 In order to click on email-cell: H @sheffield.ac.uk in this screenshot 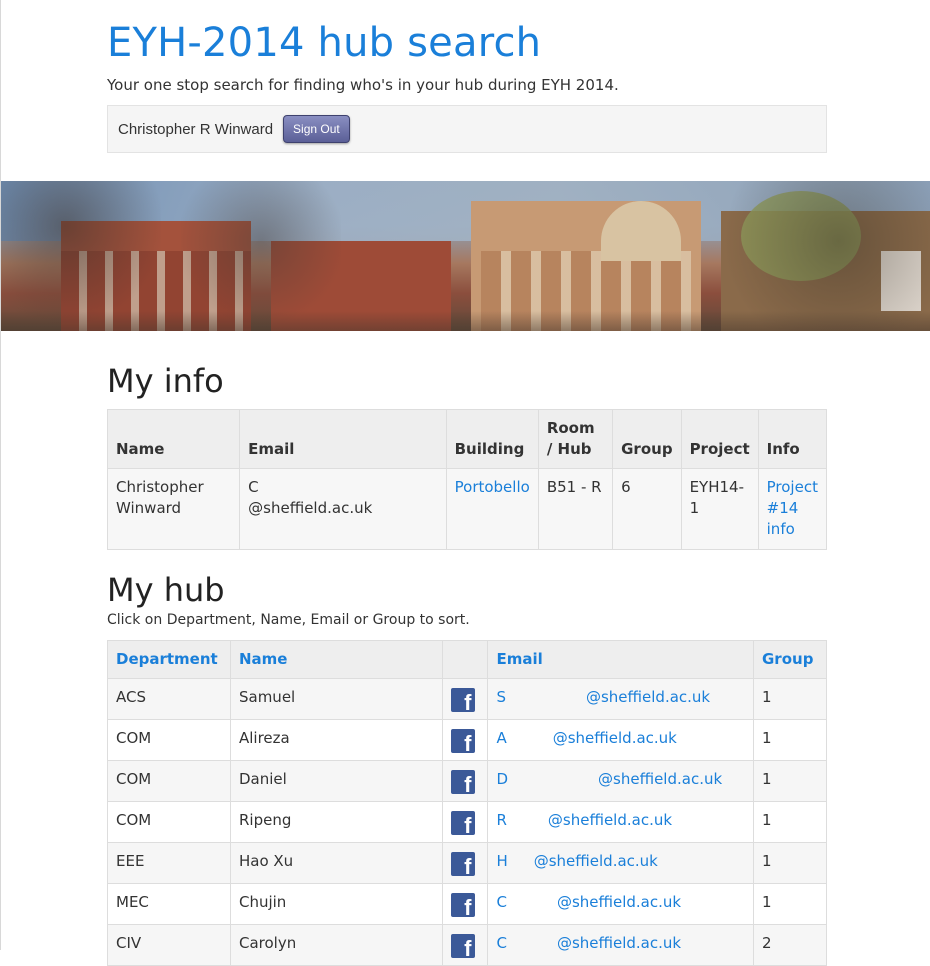, I will do `click(620, 863)`.